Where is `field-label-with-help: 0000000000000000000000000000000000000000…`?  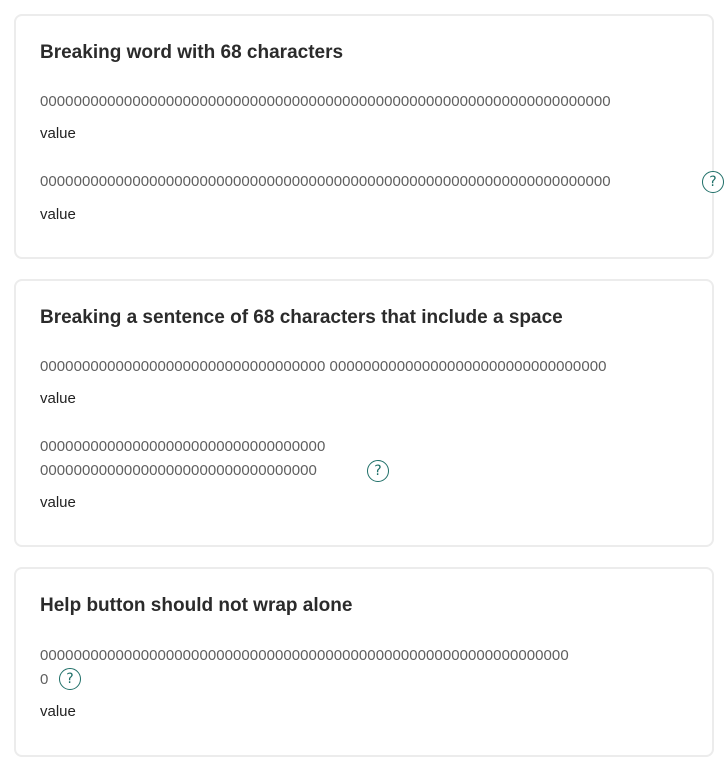 field-label-with-help: 0000000000000000000000000000000000000000… is located at coordinates (325, 181).